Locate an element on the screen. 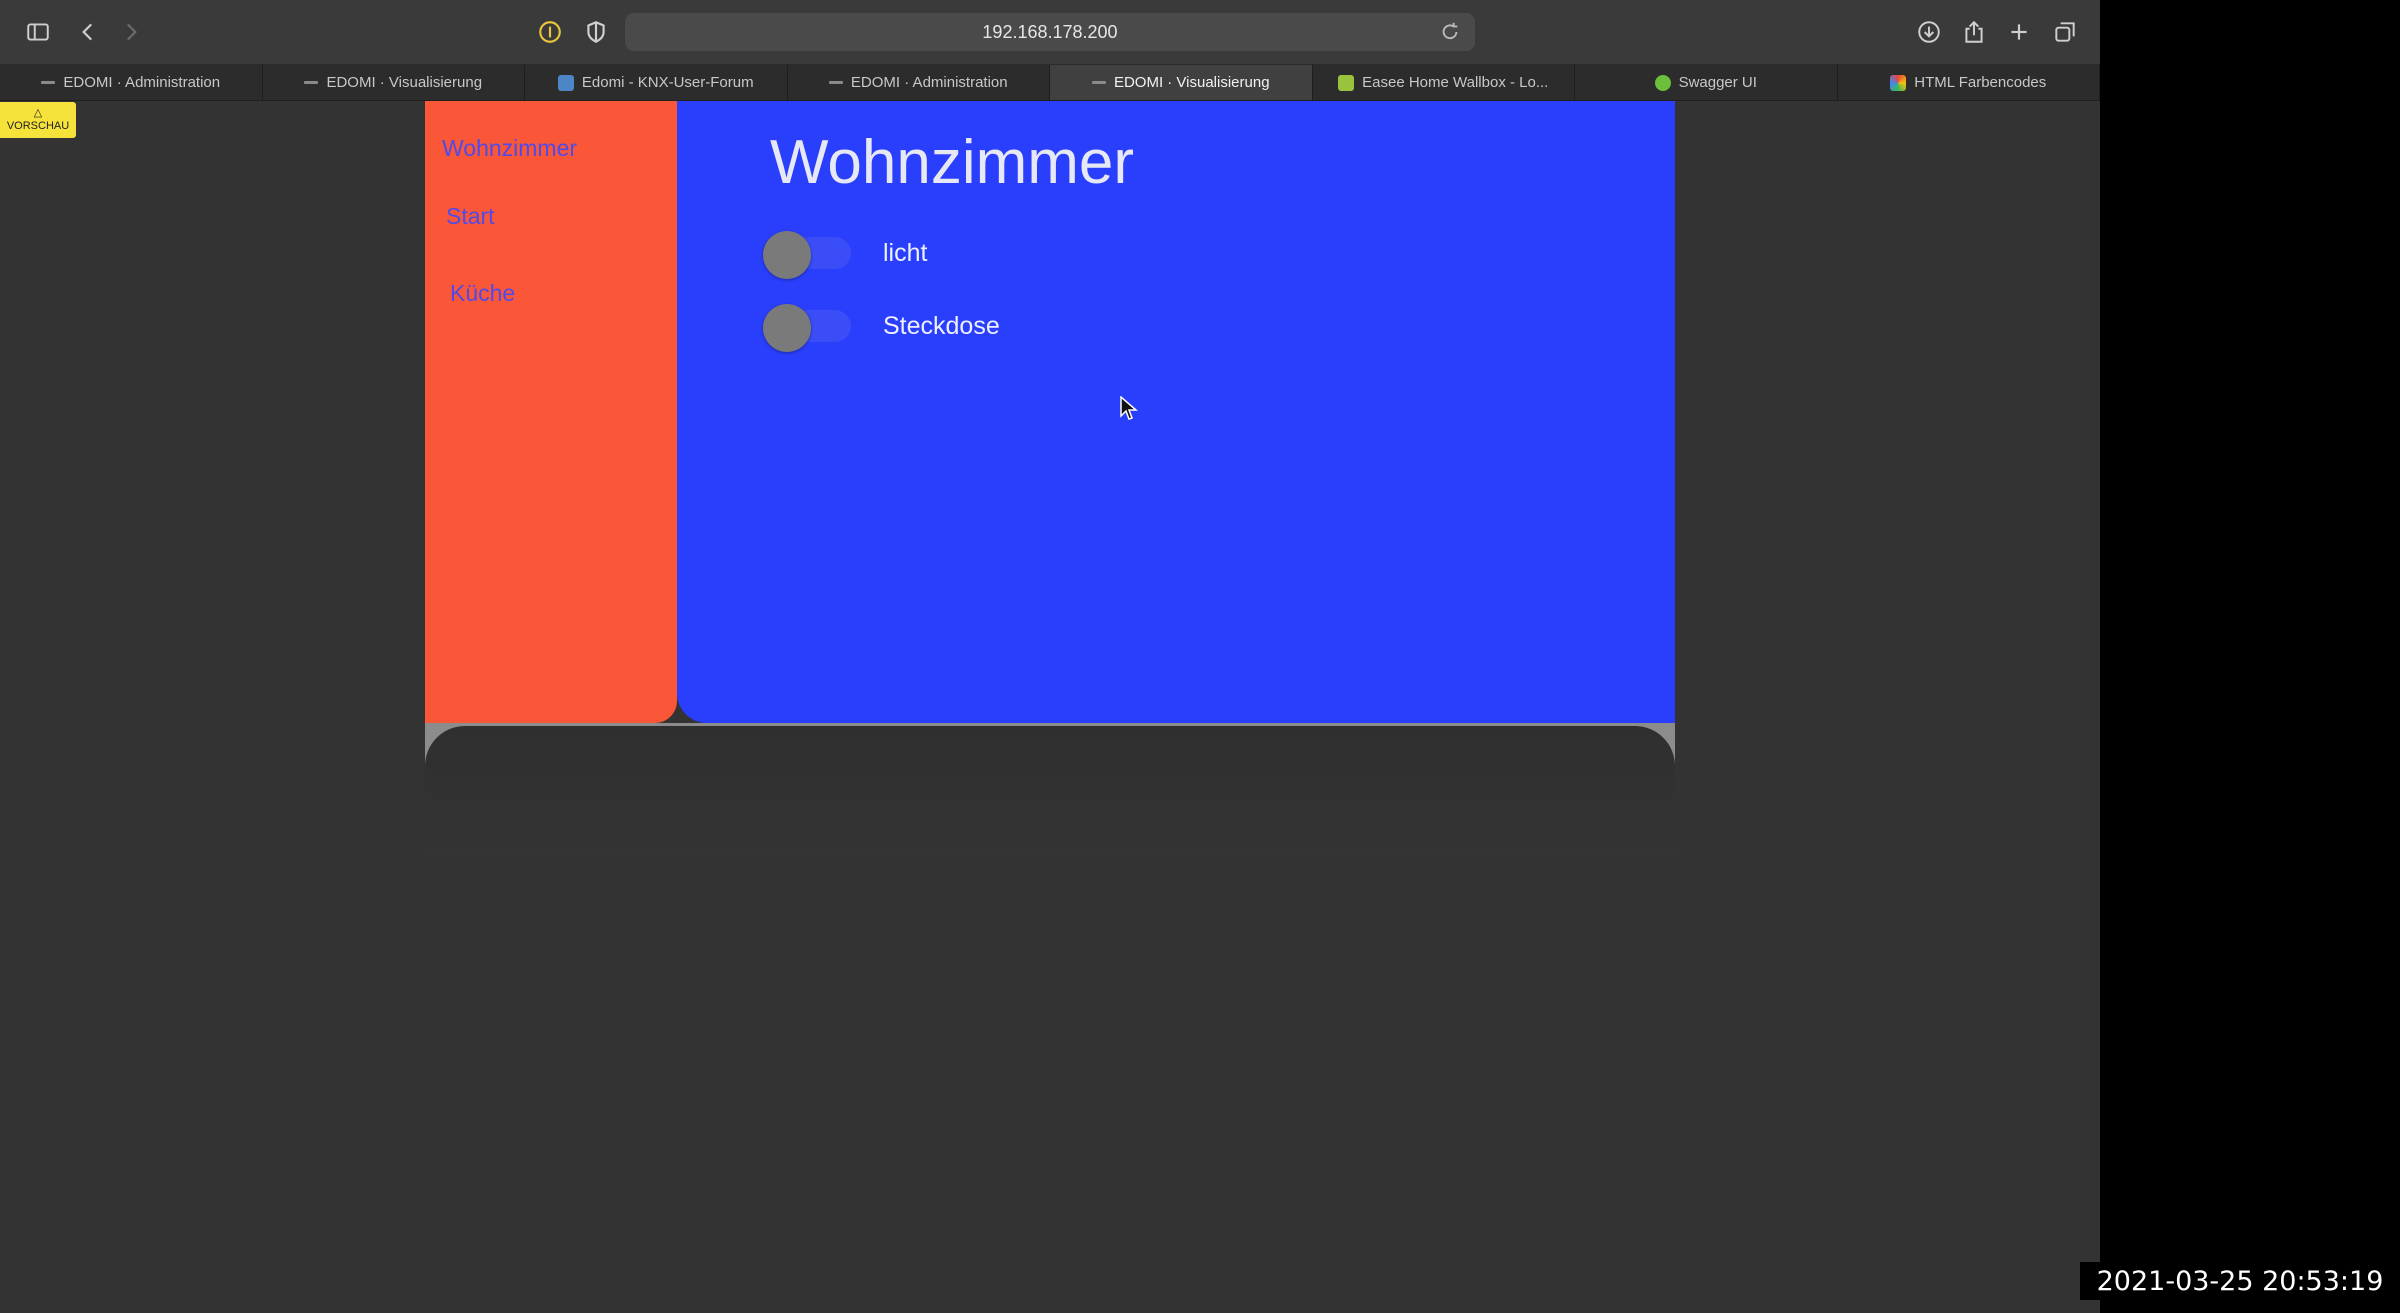 The image size is (2400, 1313). switch-row-licht: licht is located at coordinates (845, 255).